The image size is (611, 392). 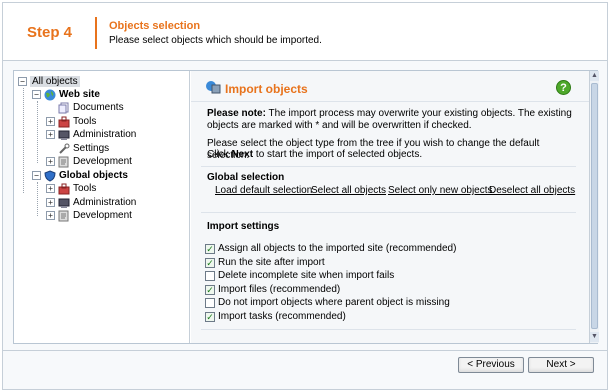 I want to click on tree-label: Documents, so click(x=98, y=107).